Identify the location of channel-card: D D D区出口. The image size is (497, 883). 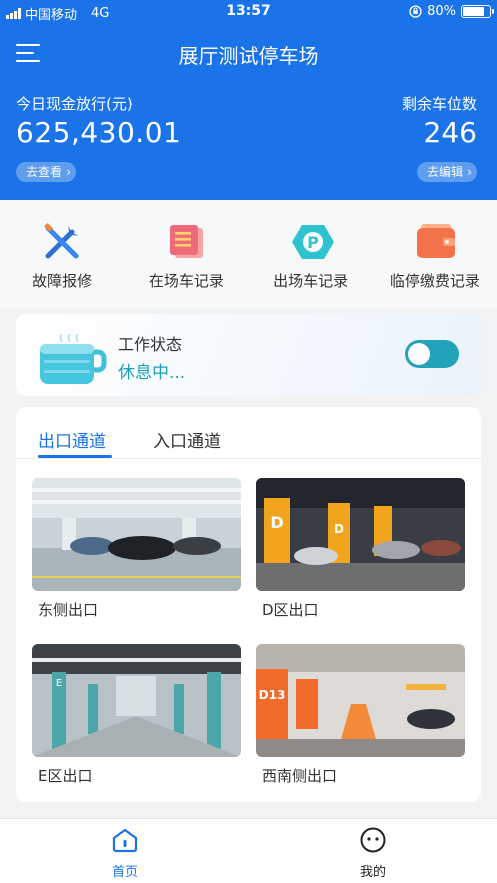
(360, 549).